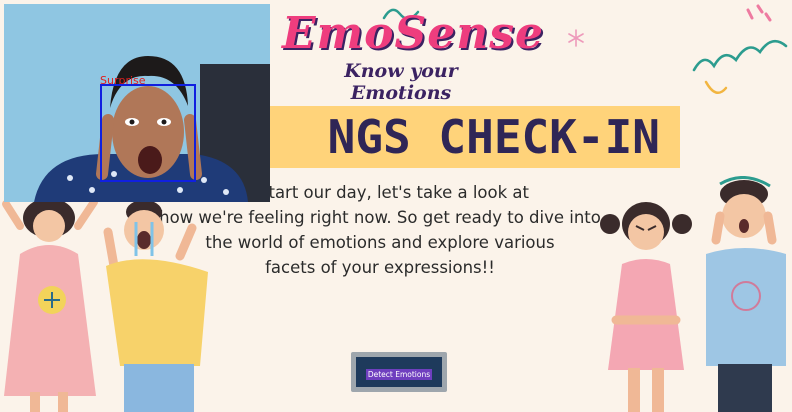 The height and width of the screenshot is (412, 792). I want to click on shocked-boy-illustration, so click(746, 294).